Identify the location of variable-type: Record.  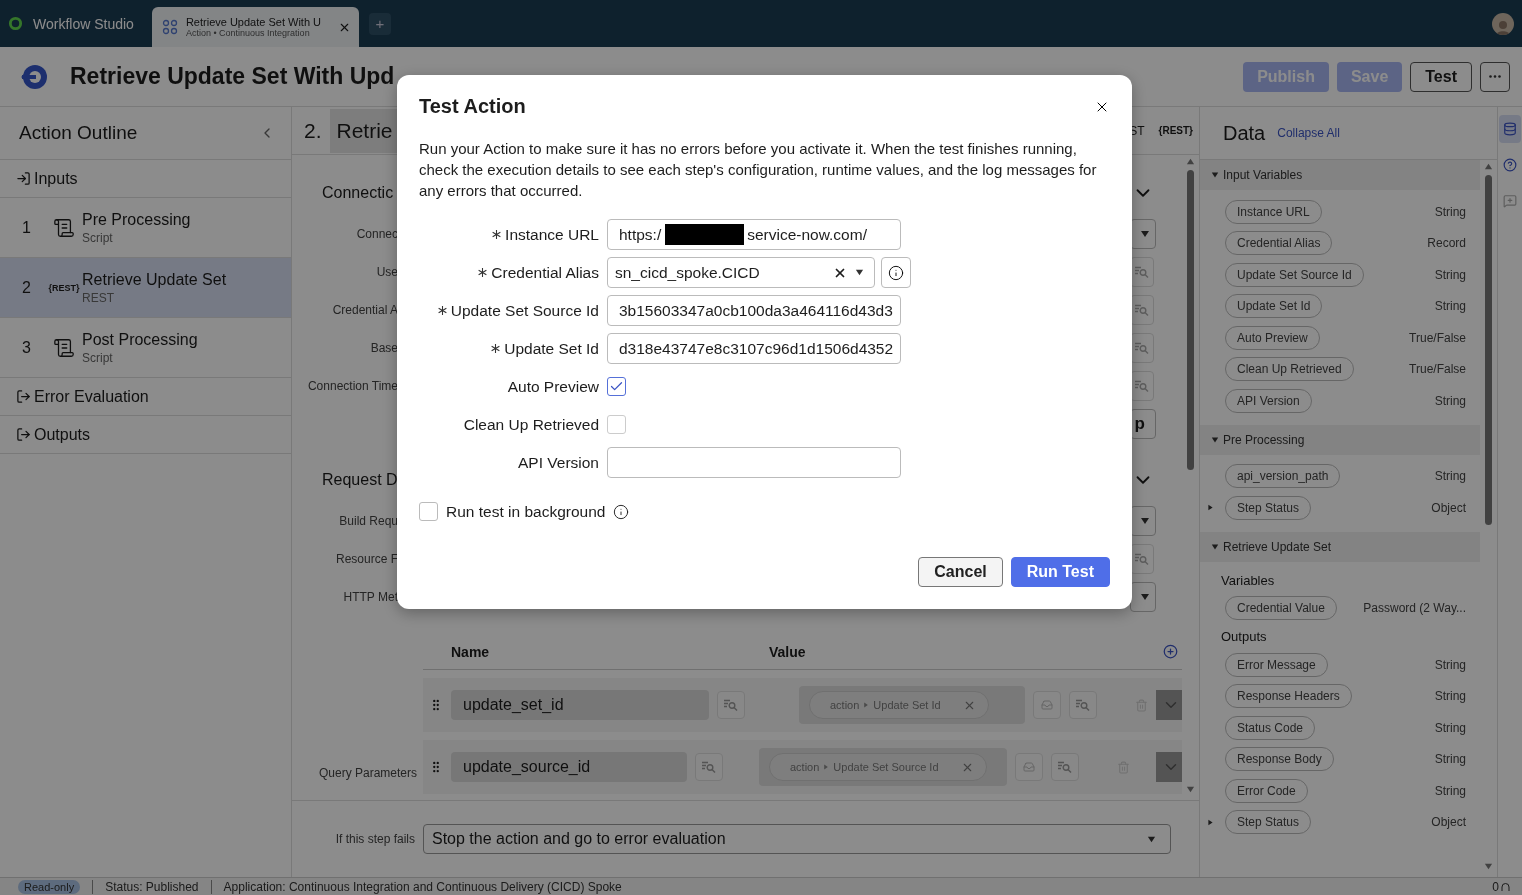
(1446, 243).